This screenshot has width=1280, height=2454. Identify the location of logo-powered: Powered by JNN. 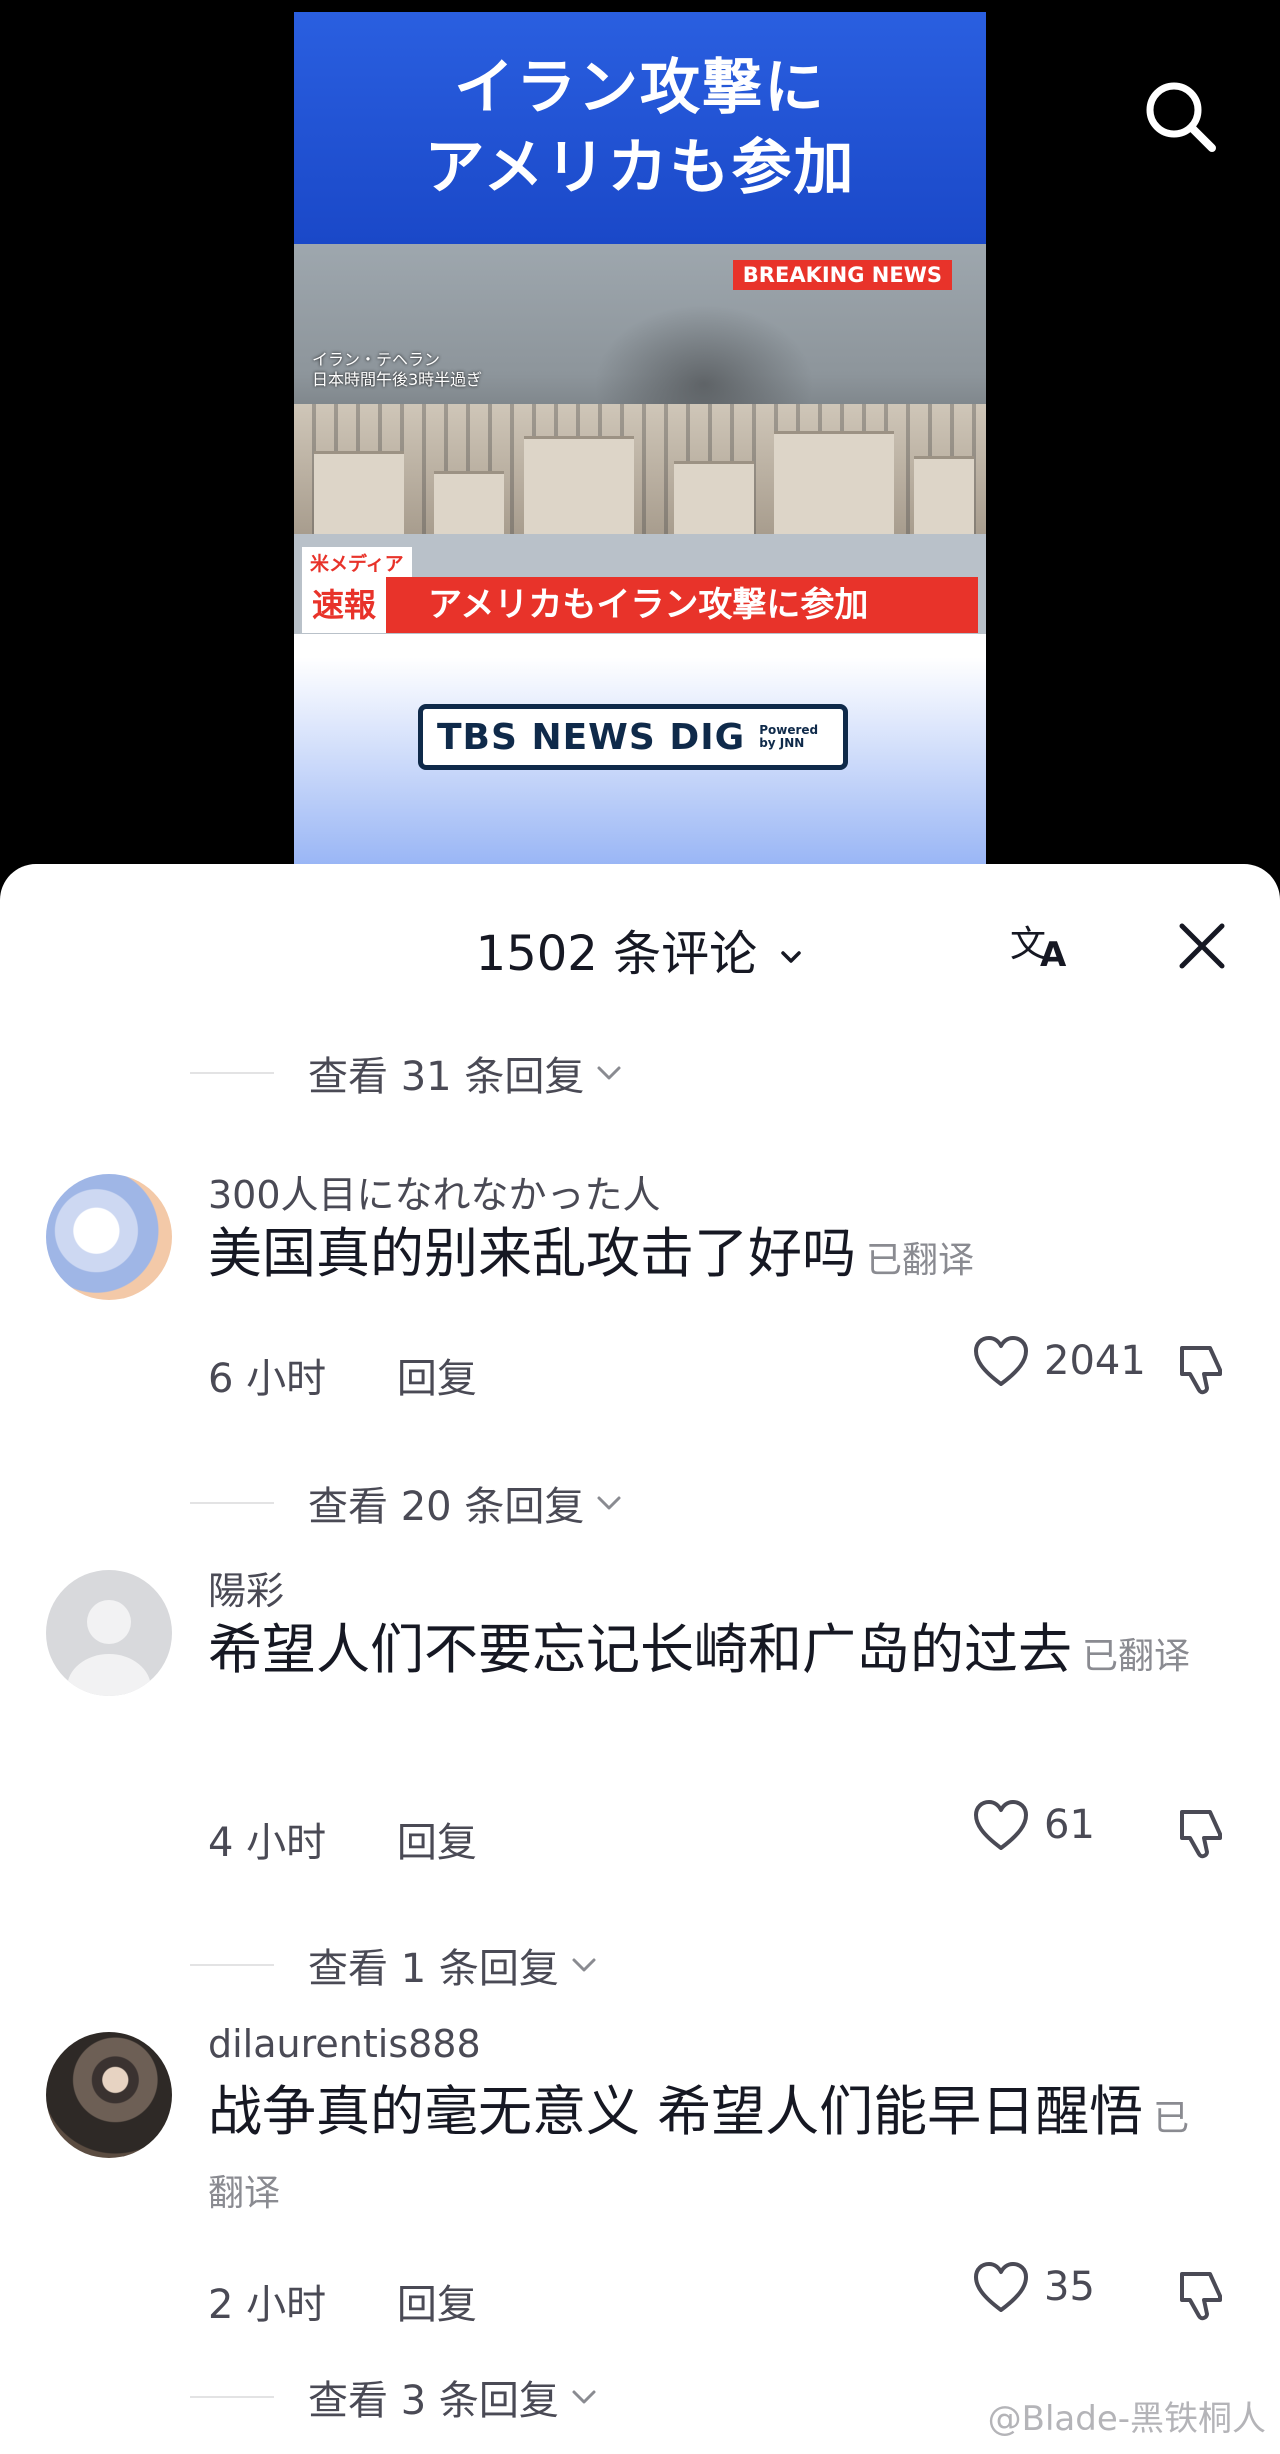
(789, 736).